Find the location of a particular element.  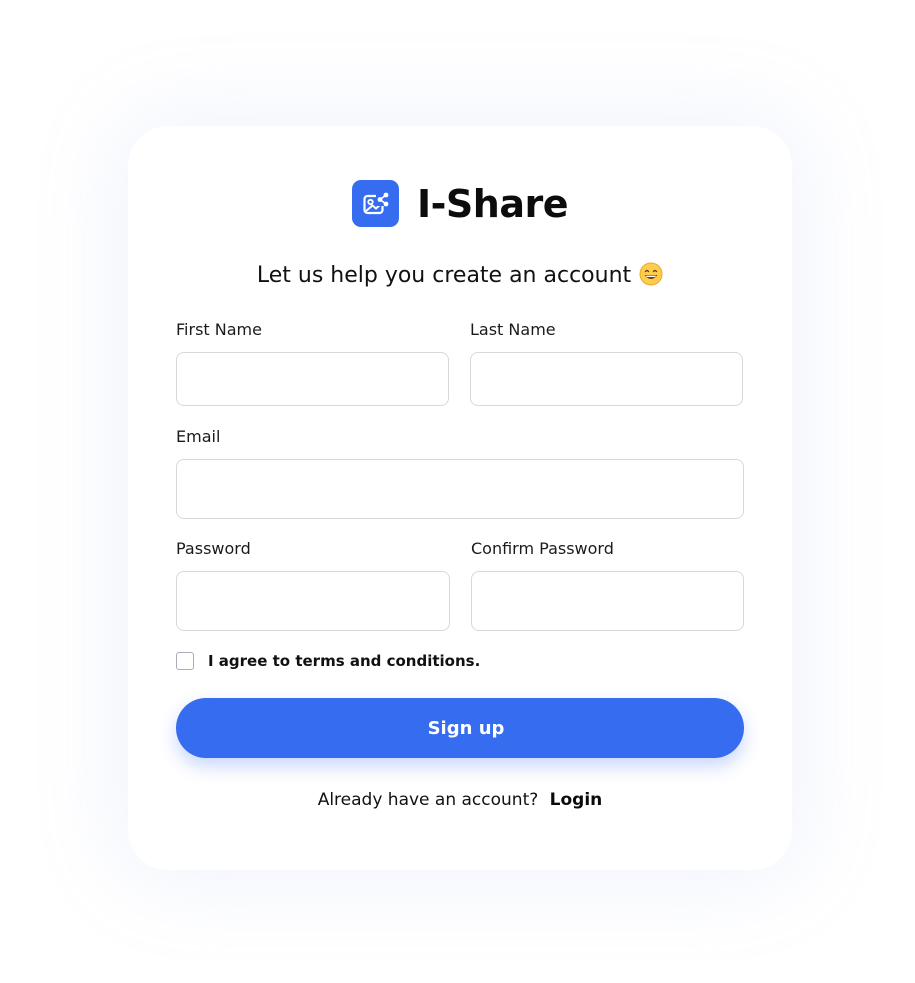

login-prompt: Already have an account? Login is located at coordinates (460, 800).